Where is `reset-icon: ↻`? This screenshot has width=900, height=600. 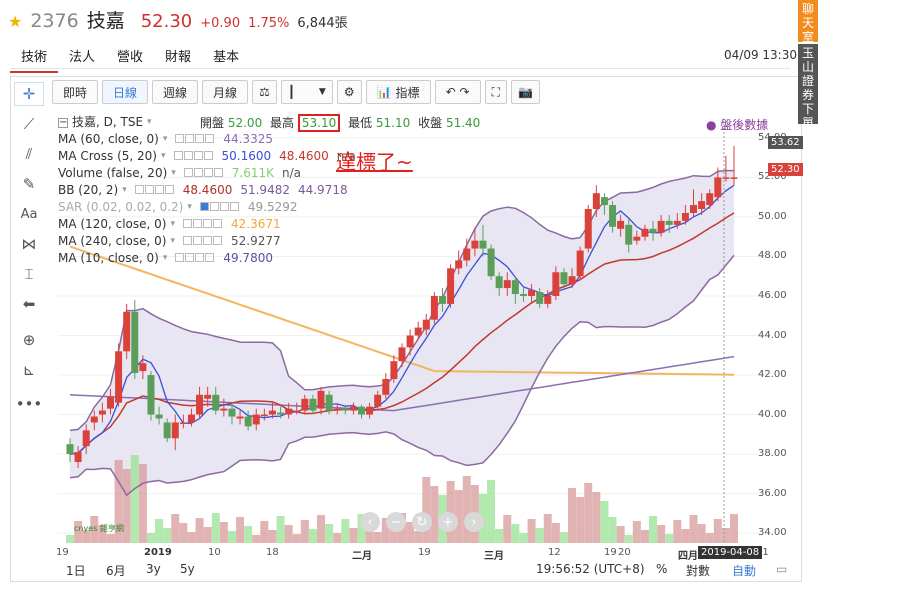
reset-icon: ↻ is located at coordinates (422, 522).